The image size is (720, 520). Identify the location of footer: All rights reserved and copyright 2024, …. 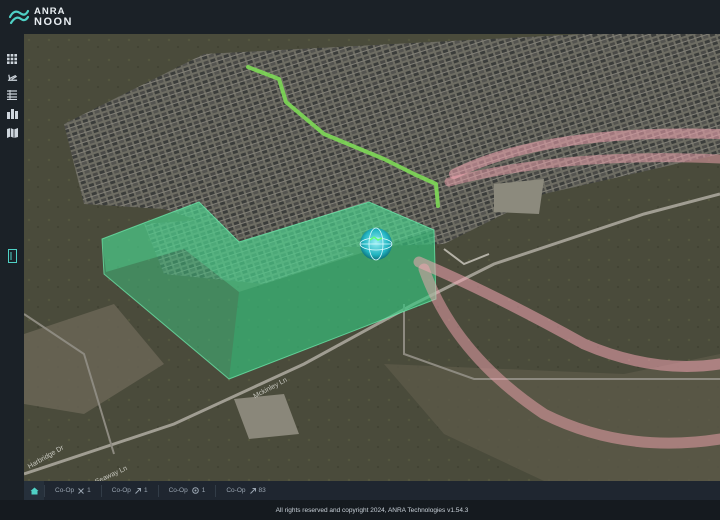
(360, 510).